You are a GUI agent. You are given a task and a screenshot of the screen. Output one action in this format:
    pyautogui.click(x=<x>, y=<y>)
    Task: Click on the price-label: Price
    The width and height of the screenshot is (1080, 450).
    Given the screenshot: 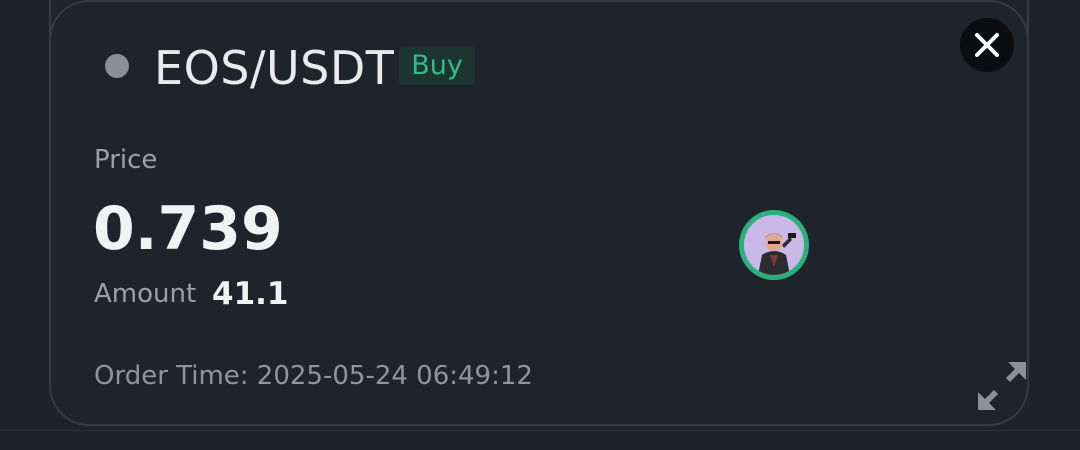 What is the action you would take?
    pyautogui.click(x=126, y=160)
    